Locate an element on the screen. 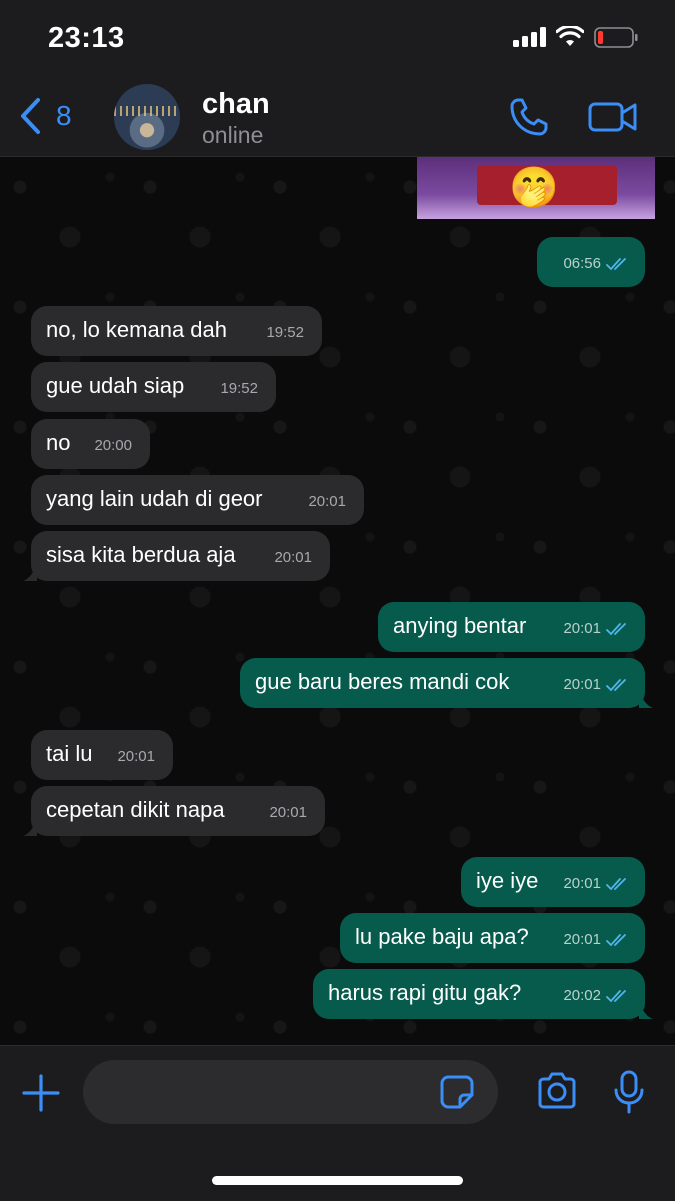 This screenshot has width=675, height=1201. incoming-message: no 20:00 is located at coordinates (90, 444).